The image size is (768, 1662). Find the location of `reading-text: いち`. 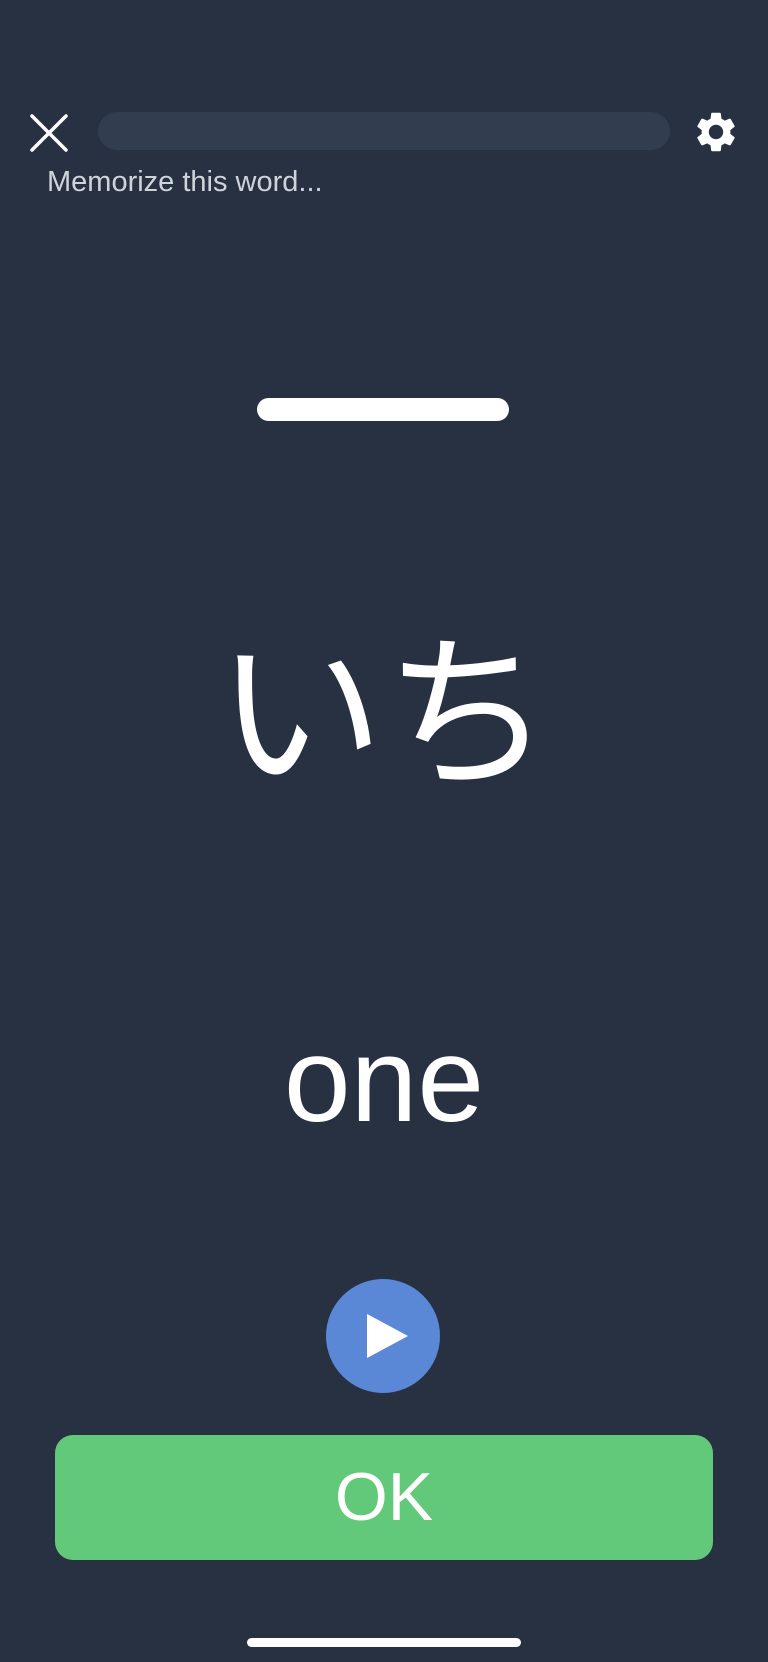

reading-text: いち is located at coordinates (384, 715).